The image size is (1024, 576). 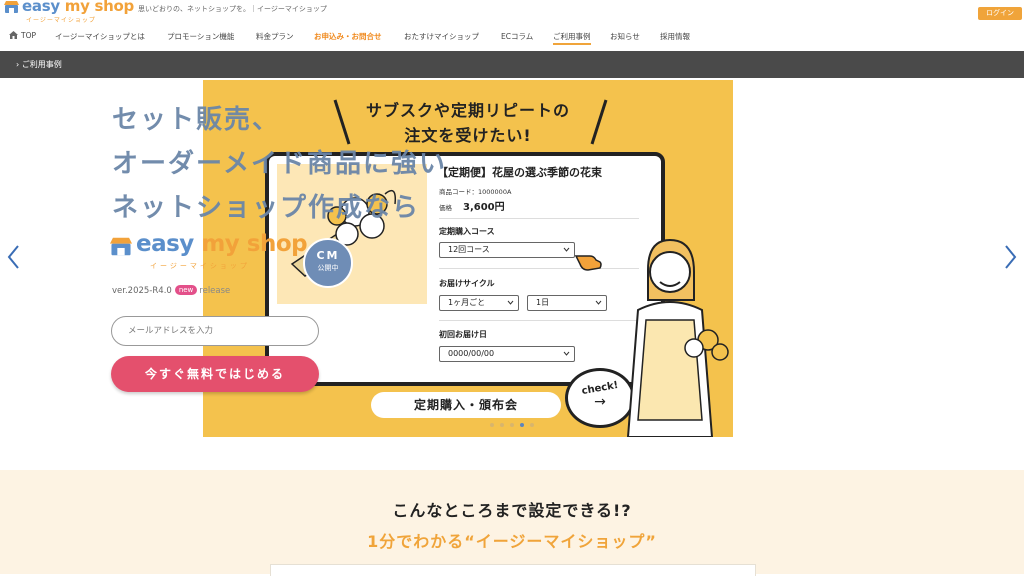 I want to click on nav-item-support: おたすけマイショップ, so click(x=441, y=38).